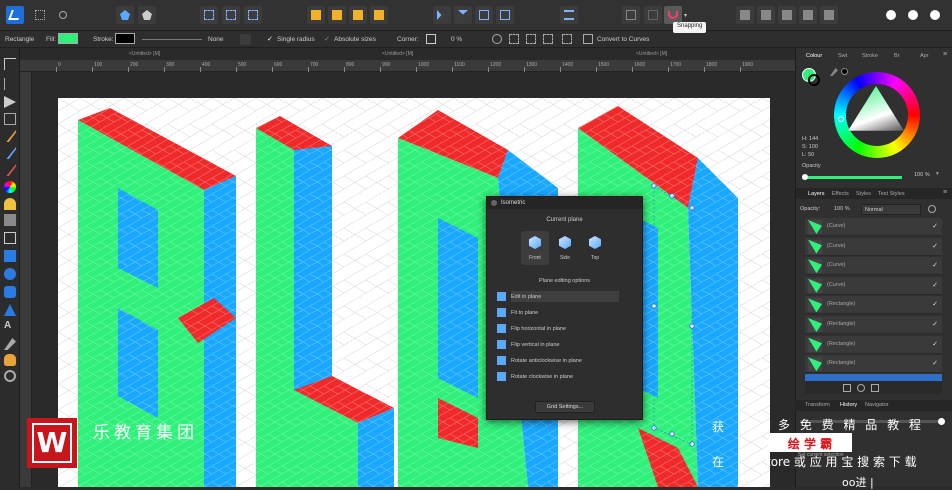 The width and height of the screenshot is (952, 490). What do you see at coordinates (685, 15) in the screenshot?
I see `snapping-dropdown-icon: ▾` at bounding box center [685, 15].